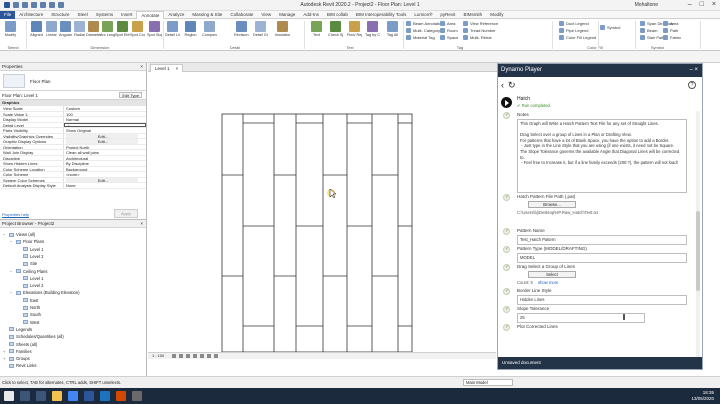 The width and height of the screenshot is (720, 404). Describe the element at coordinates (27, 300) in the screenshot. I see `browser-node: East` at that location.